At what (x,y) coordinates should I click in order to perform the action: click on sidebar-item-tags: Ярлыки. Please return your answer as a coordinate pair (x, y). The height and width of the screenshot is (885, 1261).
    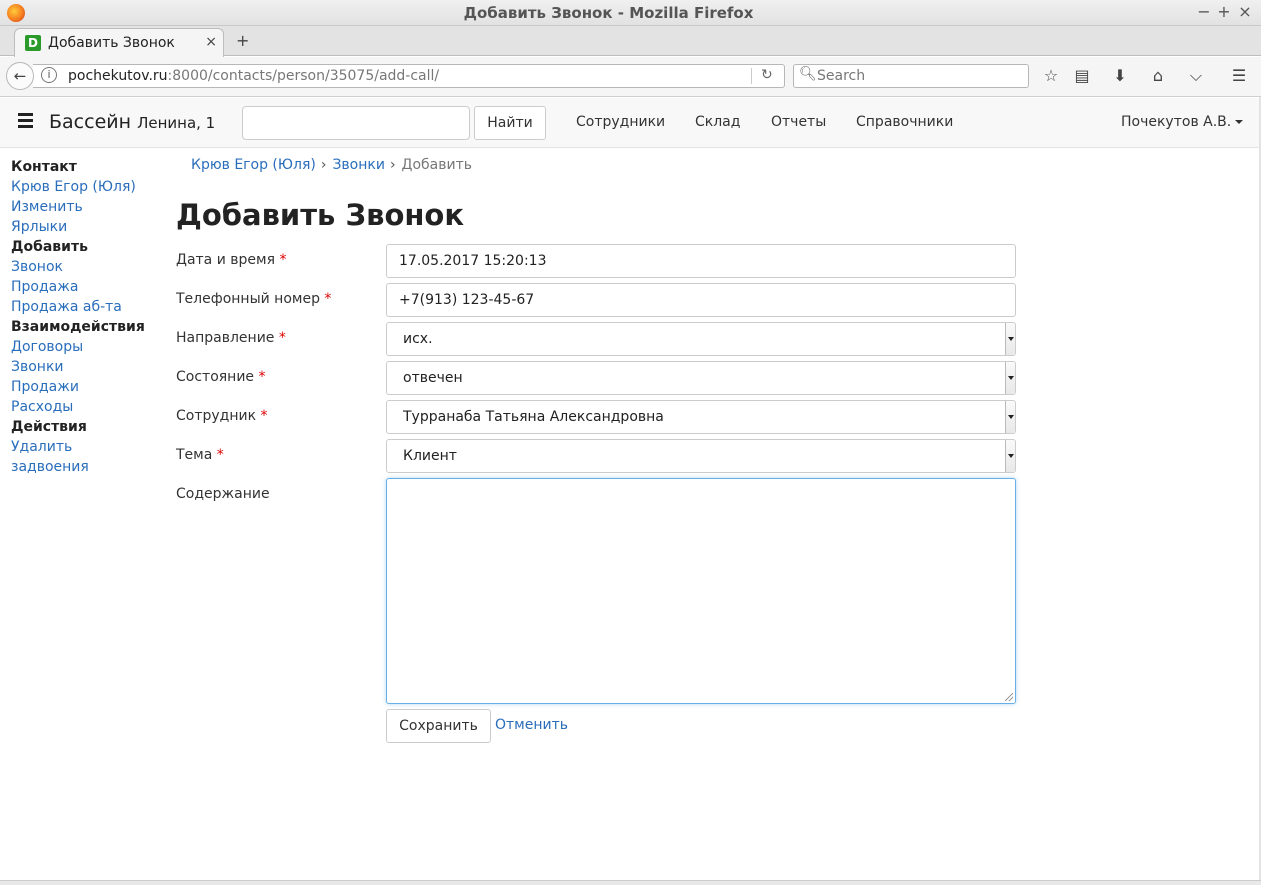
    Looking at the image, I should click on (91, 227).